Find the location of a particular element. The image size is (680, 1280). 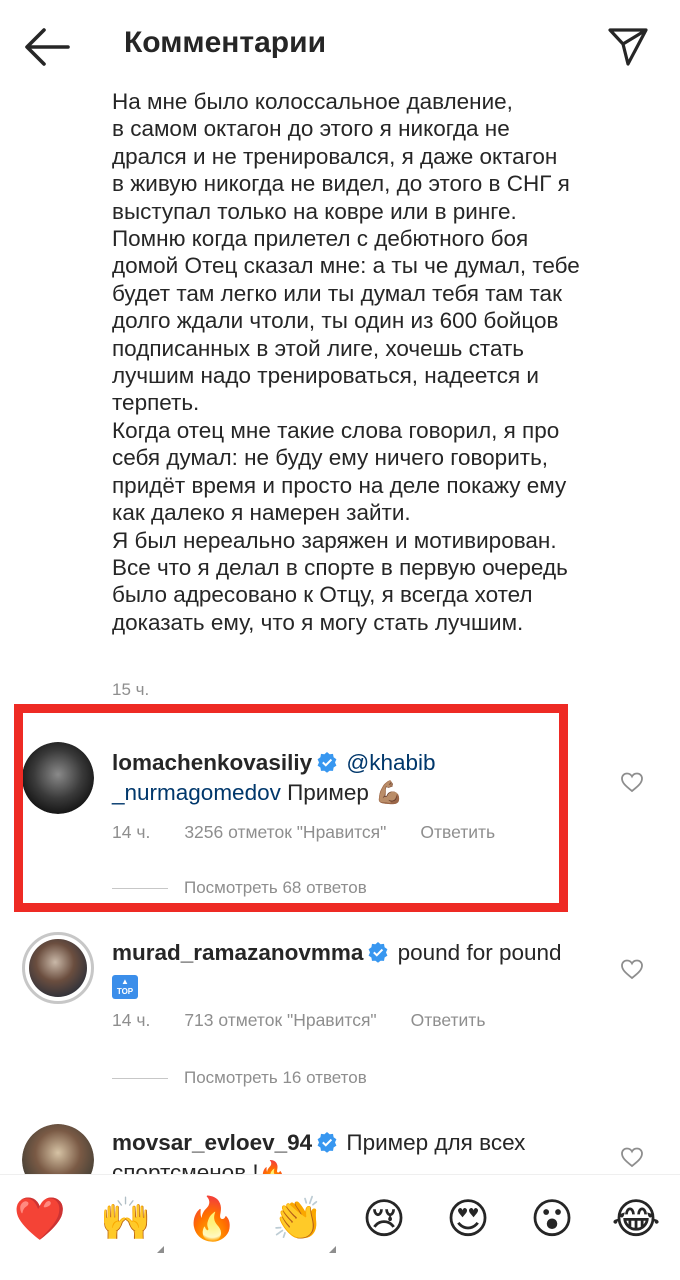

fire-emoji-button: 🔥 is located at coordinates (212, 1219).